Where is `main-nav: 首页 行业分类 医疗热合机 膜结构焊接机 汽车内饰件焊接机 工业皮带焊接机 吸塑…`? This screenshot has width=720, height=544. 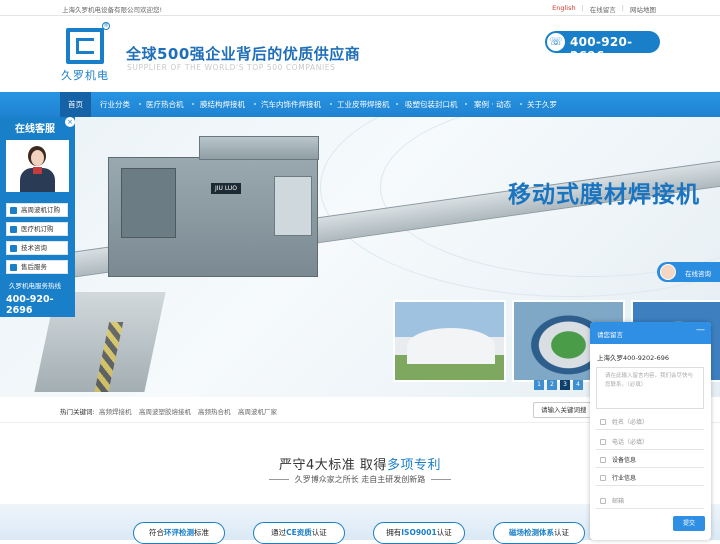
main-nav: 首页 行业分类 医疗热合机 膜结构焊接机 汽车内饰件焊接机 工业皮带焊接机 吸塑… is located at coordinates (360, 104).